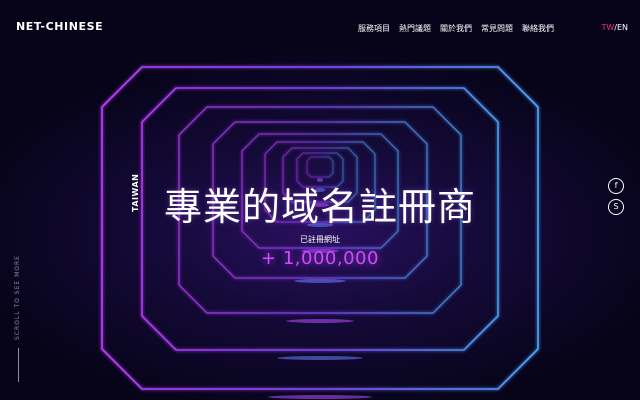  I want to click on registered-domains-count: + 1,000,000, so click(320, 258).